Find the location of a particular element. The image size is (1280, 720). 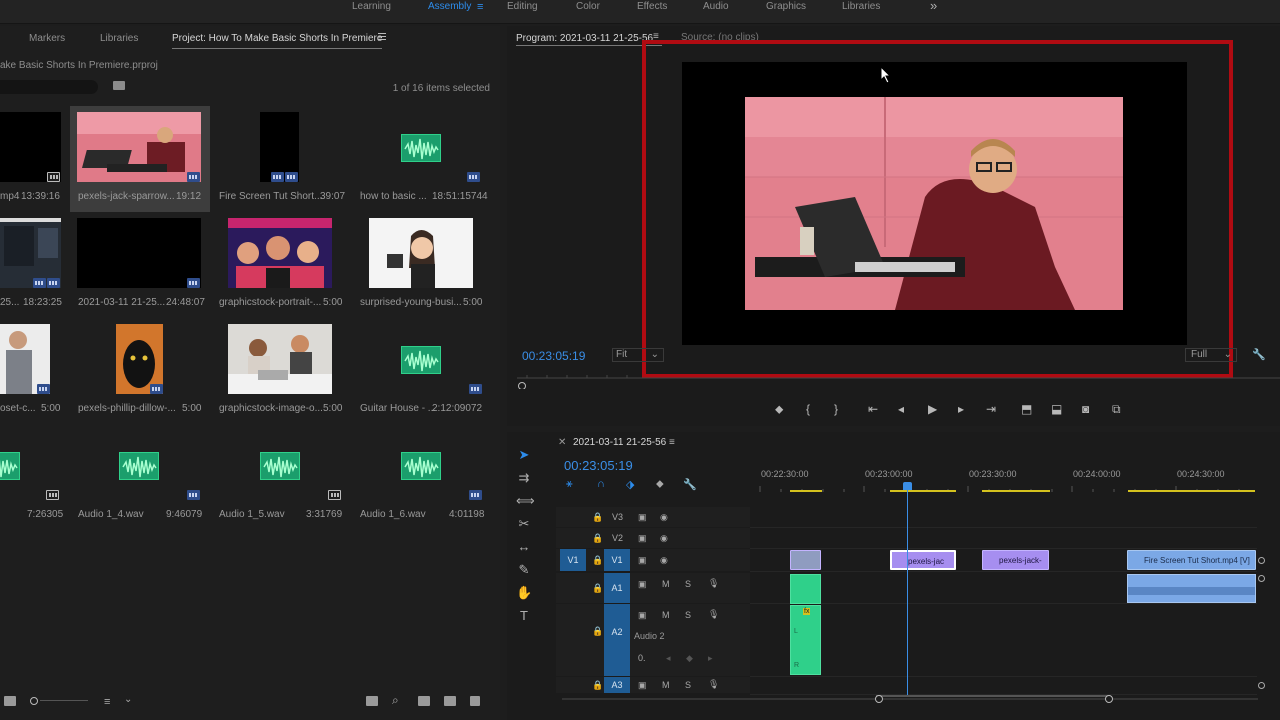

media-item: Audio 1_5.wav 3:31769 is located at coordinates (280, 477).